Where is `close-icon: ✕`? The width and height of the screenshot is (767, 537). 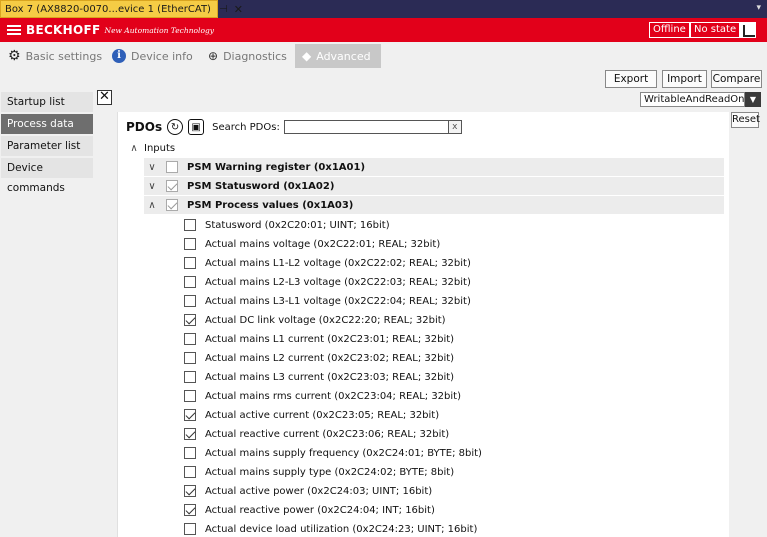 close-icon: ✕ is located at coordinates (104, 97).